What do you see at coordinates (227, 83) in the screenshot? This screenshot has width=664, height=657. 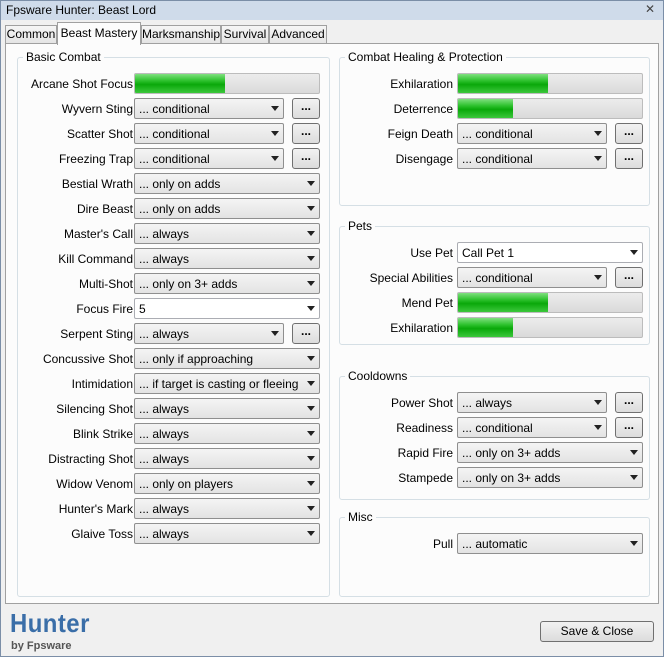 I see `arcane-shot-focus-bar` at bounding box center [227, 83].